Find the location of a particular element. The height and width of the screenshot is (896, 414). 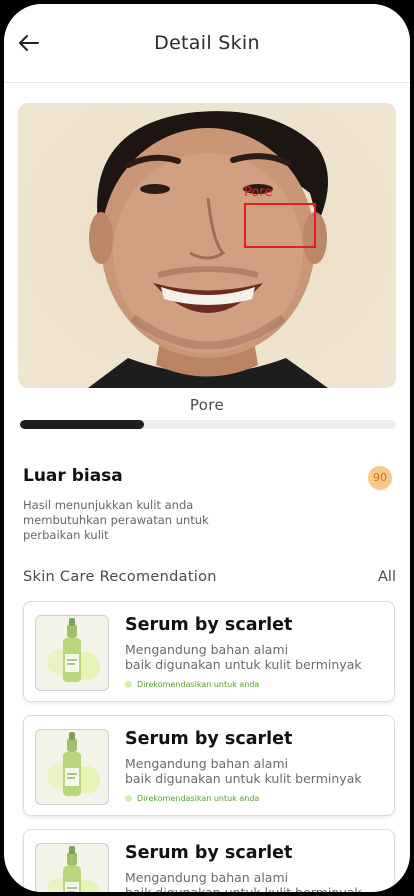

detection-box is located at coordinates (280, 225).